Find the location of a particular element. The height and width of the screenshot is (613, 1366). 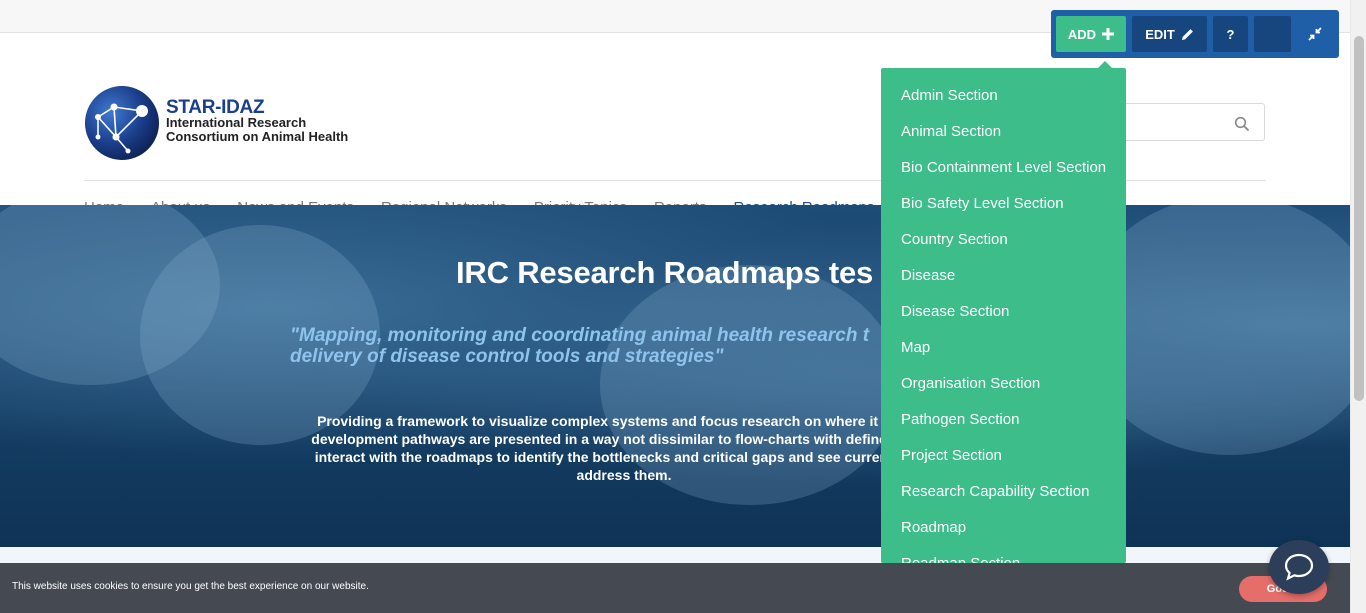

menu-item-country-section: Country Section is located at coordinates (1003, 248).